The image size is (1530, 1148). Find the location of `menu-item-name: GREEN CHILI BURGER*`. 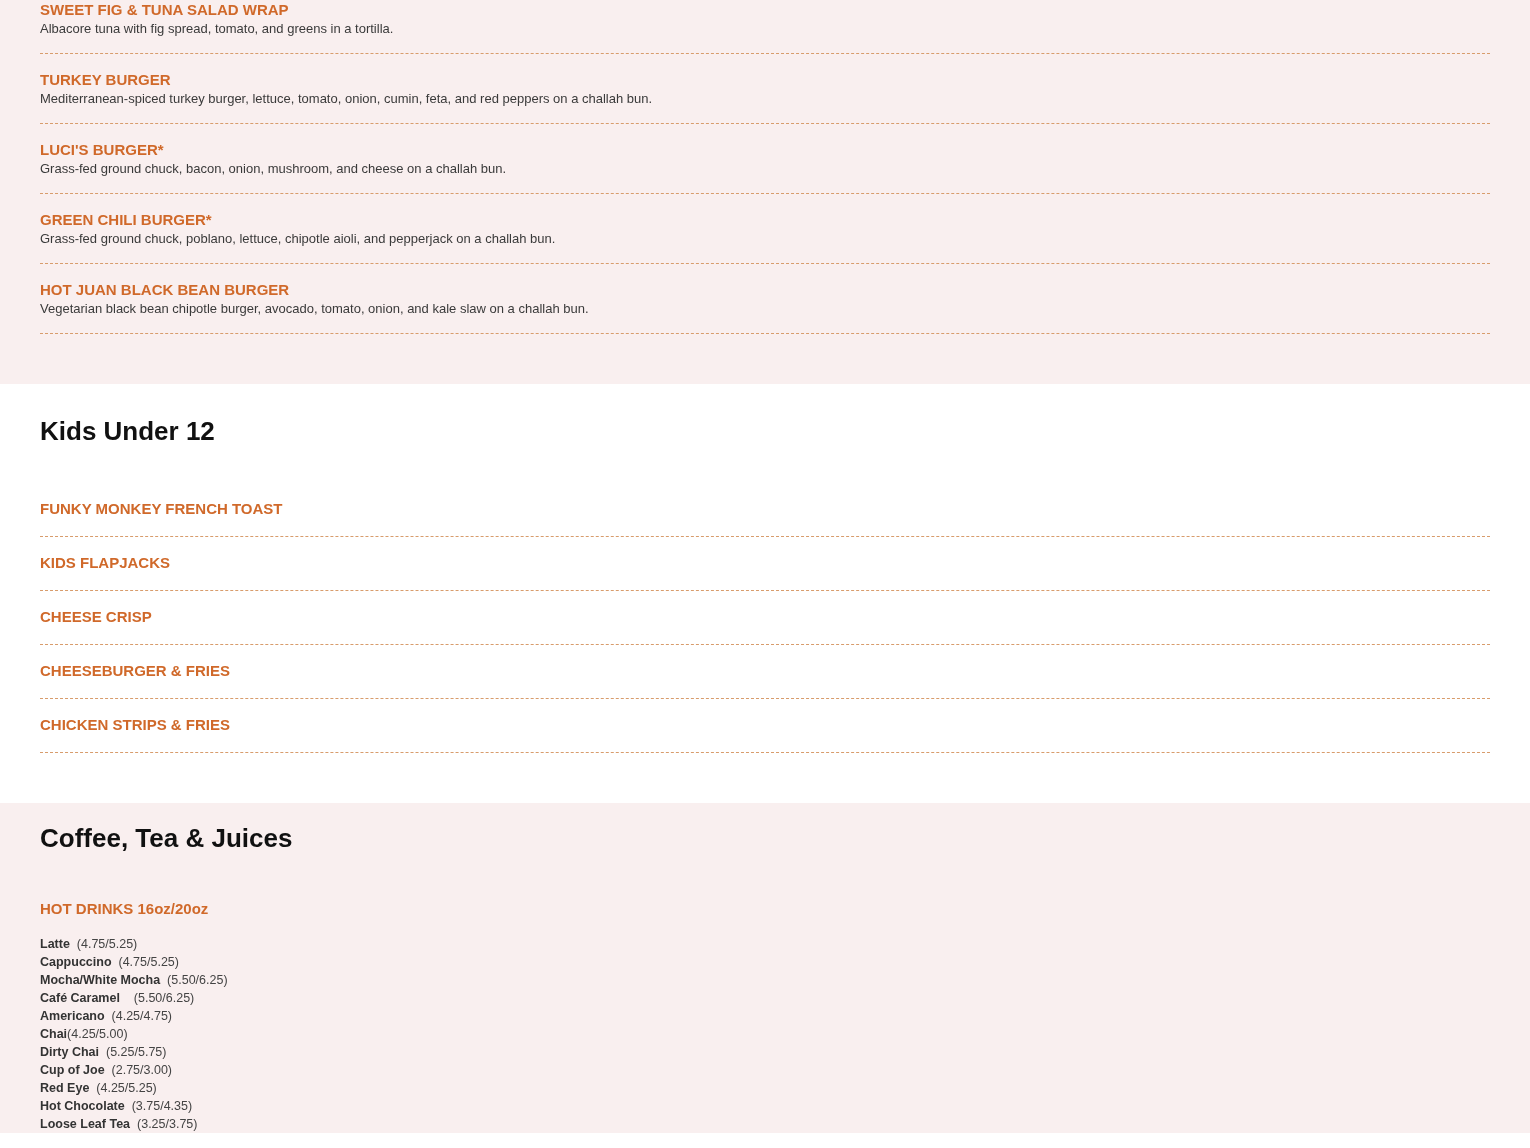

menu-item-name: GREEN CHILI BURGER* is located at coordinates (126, 220).